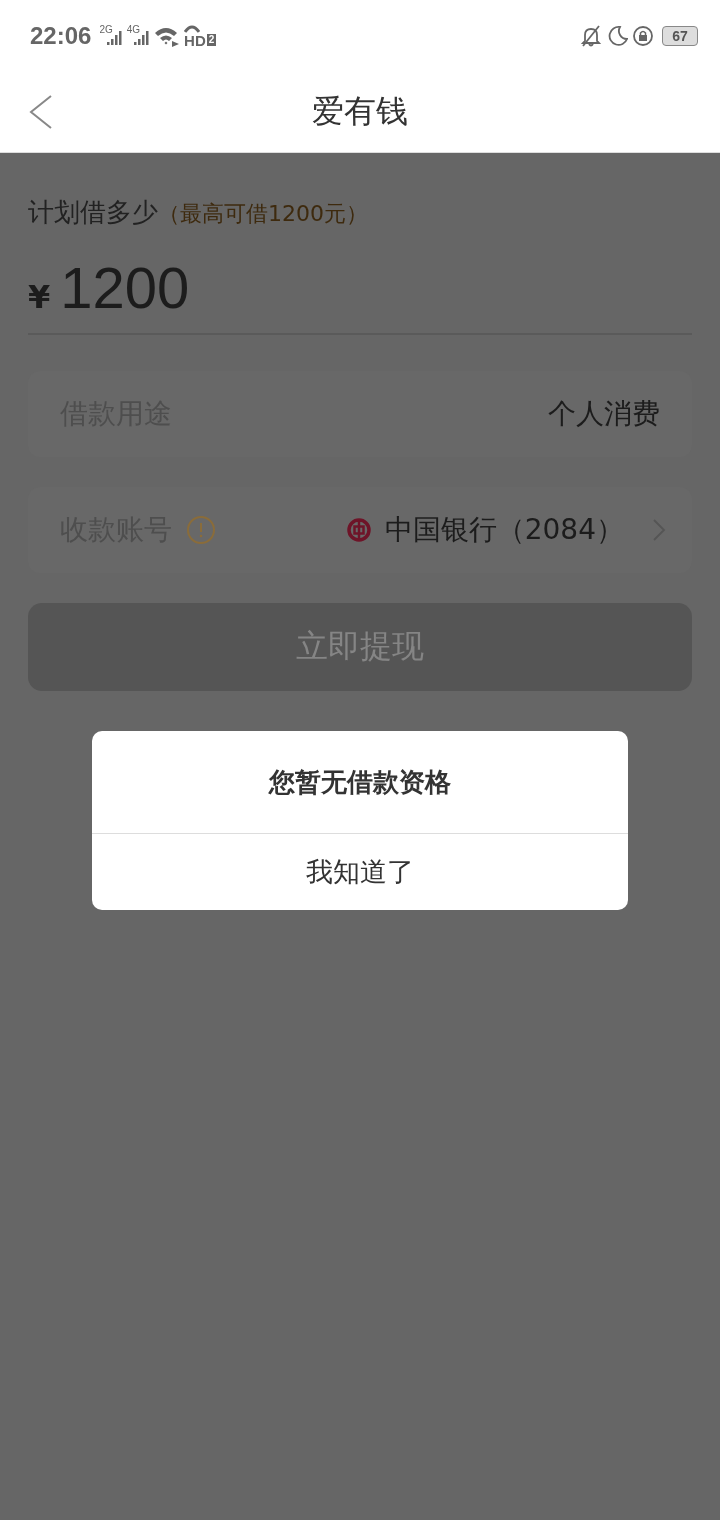  Describe the element at coordinates (591, 36) in the screenshot. I see `bell-muted-icon` at that location.